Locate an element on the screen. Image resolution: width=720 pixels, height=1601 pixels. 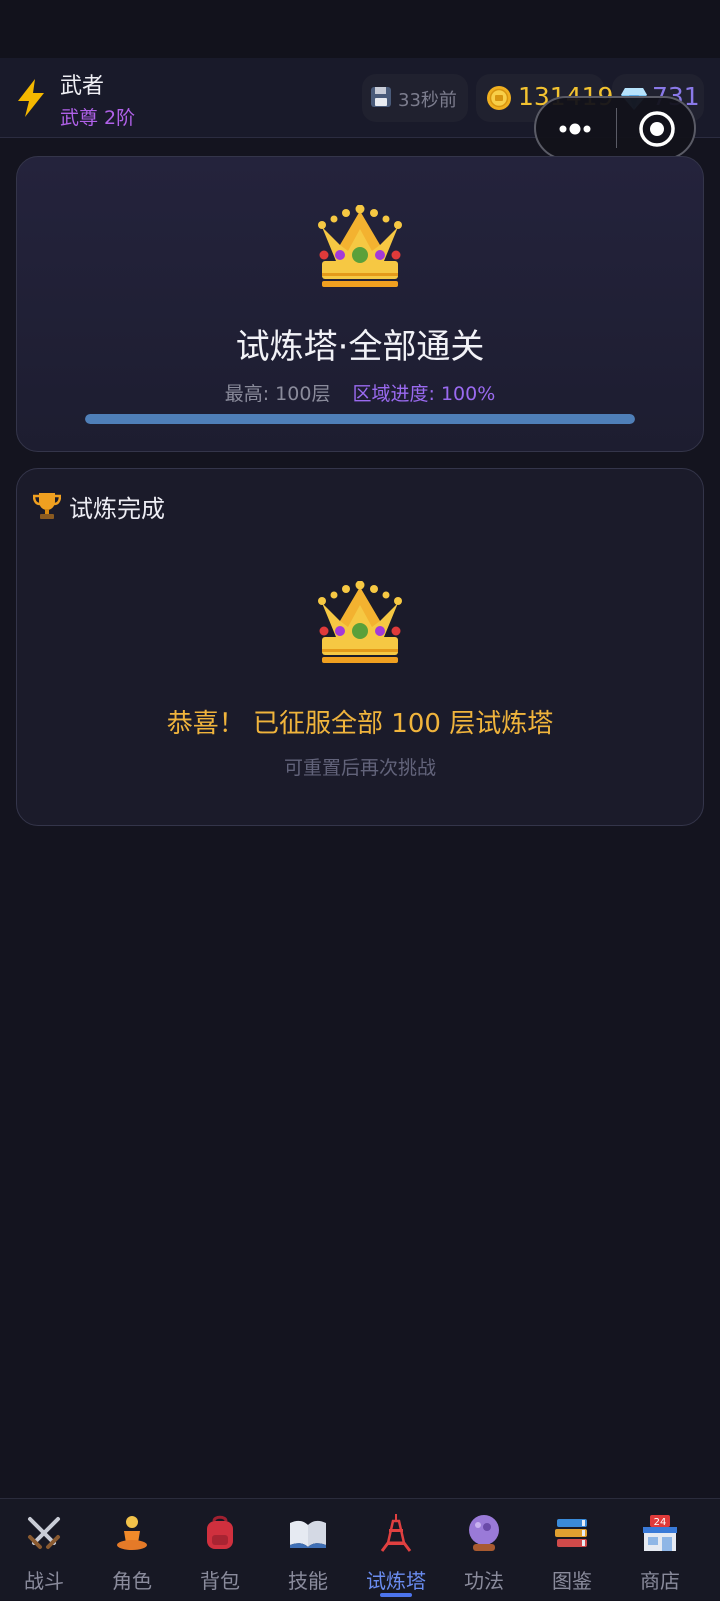
nav-item-techniques: 功法 is located at coordinates (484, 1550).